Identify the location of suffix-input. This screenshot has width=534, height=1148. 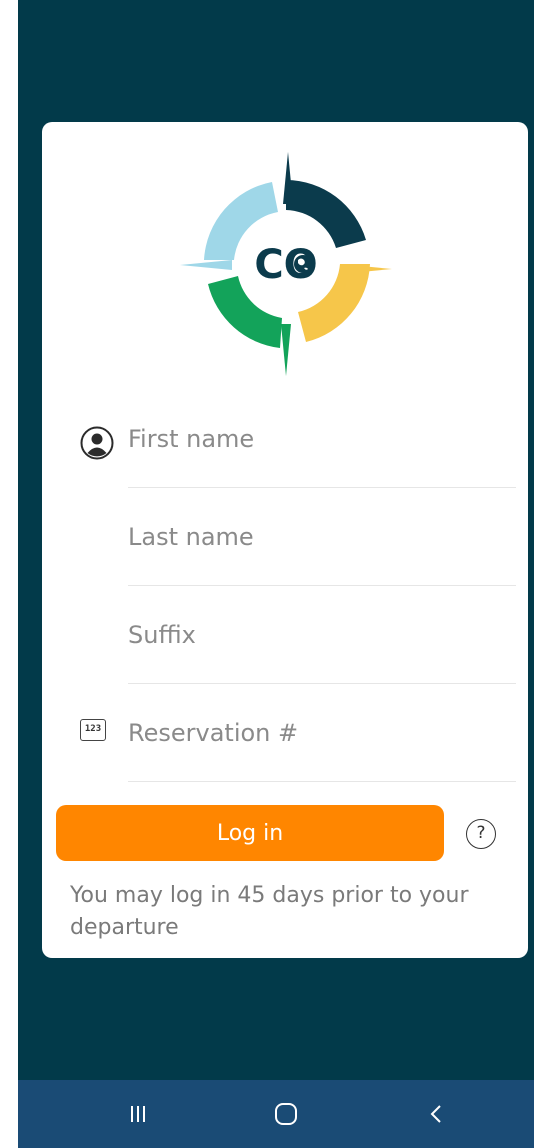
(322, 635).